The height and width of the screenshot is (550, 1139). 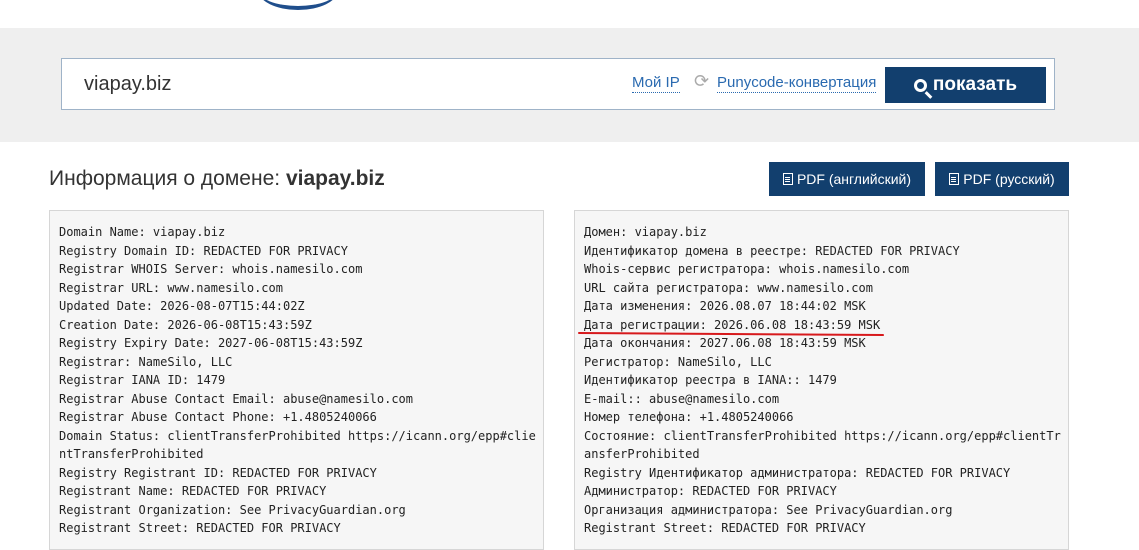 What do you see at coordinates (678, 361) in the screenshot?
I see `whois-line: Регистратор: NameSilo, LLC` at bounding box center [678, 361].